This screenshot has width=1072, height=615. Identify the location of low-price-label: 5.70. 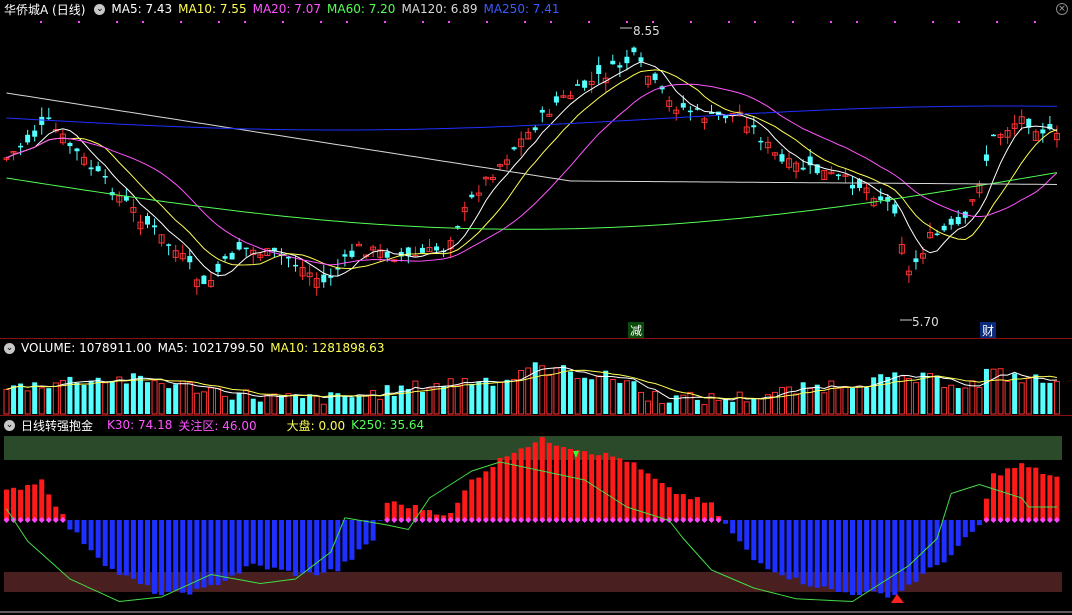
(925, 322).